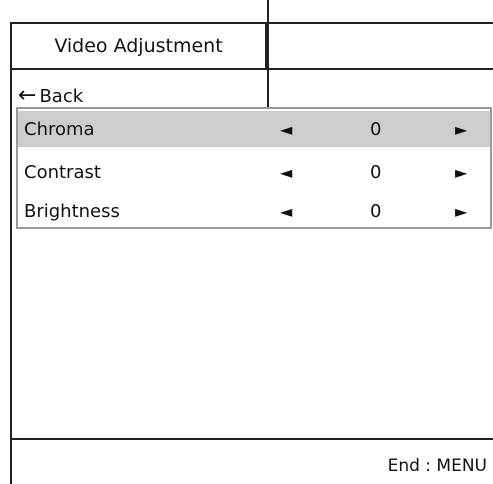 Image resolution: width=493 pixels, height=484 pixels. Describe the element at coordinates (59, 129) in the screenshot. I see `setting-label: Chroma` at that location.